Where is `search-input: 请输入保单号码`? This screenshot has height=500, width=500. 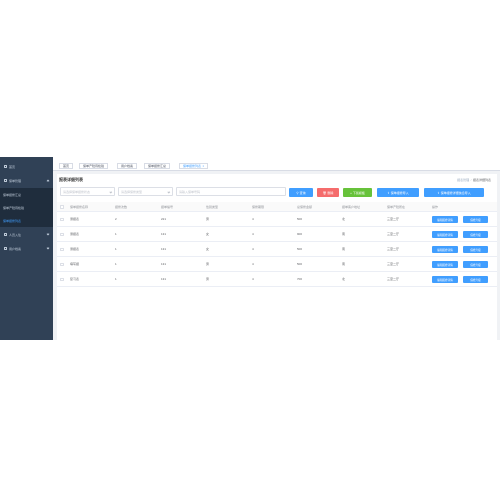 search-input: 请输入保单号码 is located at coordinates (231, 191).